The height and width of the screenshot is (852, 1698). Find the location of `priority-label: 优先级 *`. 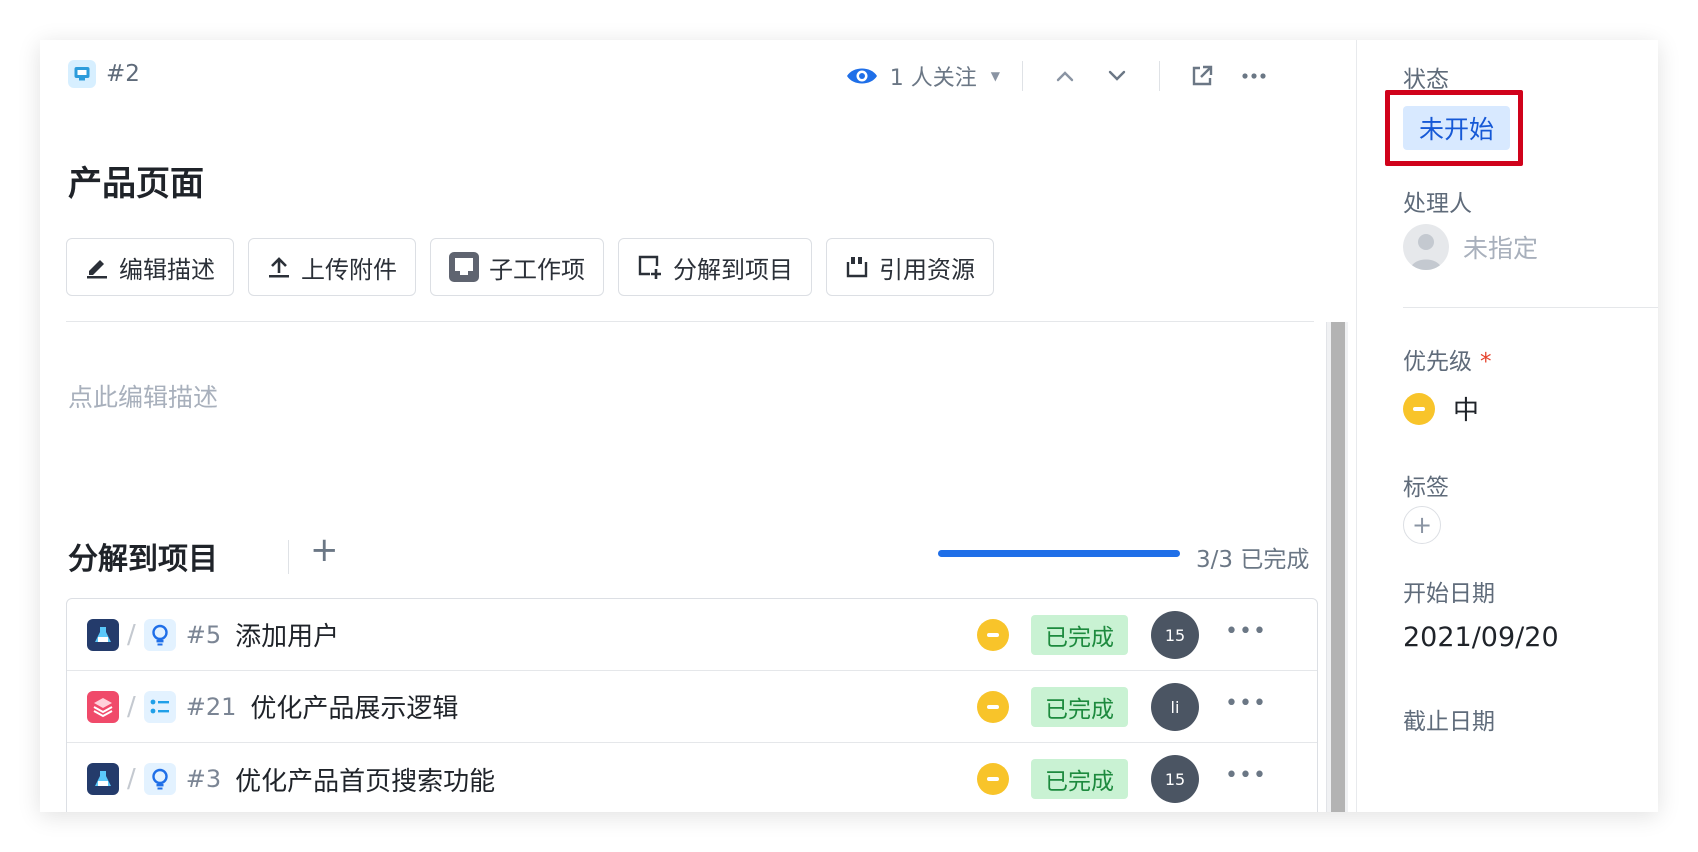

priority-label: 优先级 * is located at coordinates (1447, 359).